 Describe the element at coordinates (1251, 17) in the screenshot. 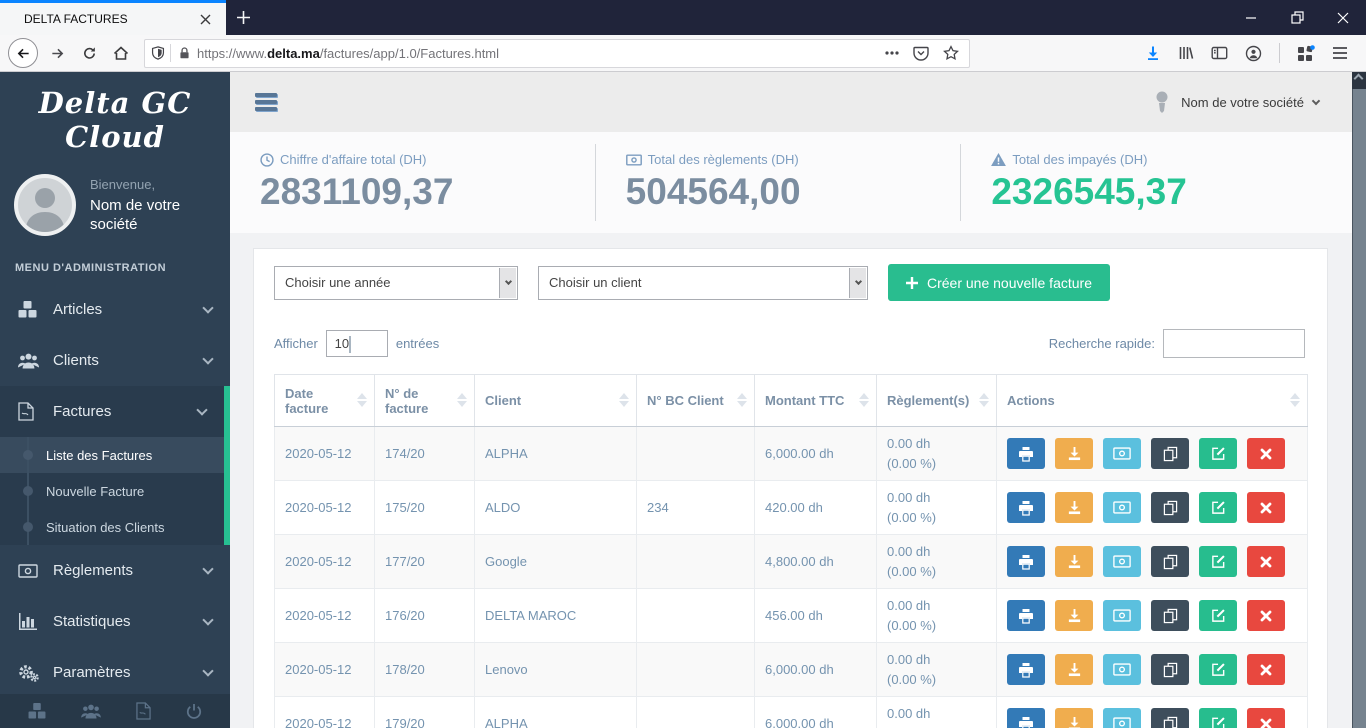

I see `minimize-button` at that location.